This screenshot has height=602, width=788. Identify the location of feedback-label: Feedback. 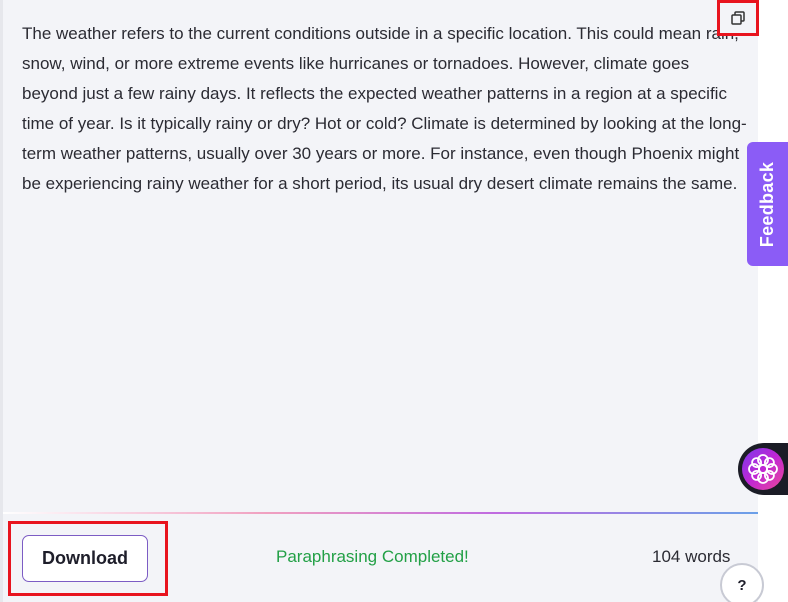
(767, 204).